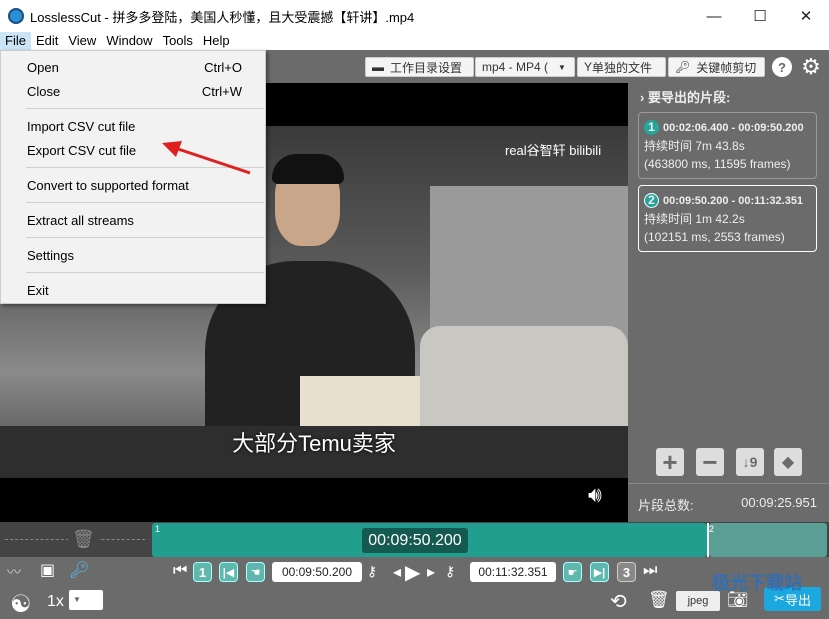  What do you see at coordinates (599, 572) in the screenshot?
I see `jump-cut-end-button: ▶|` at bounding box center [599, 572].